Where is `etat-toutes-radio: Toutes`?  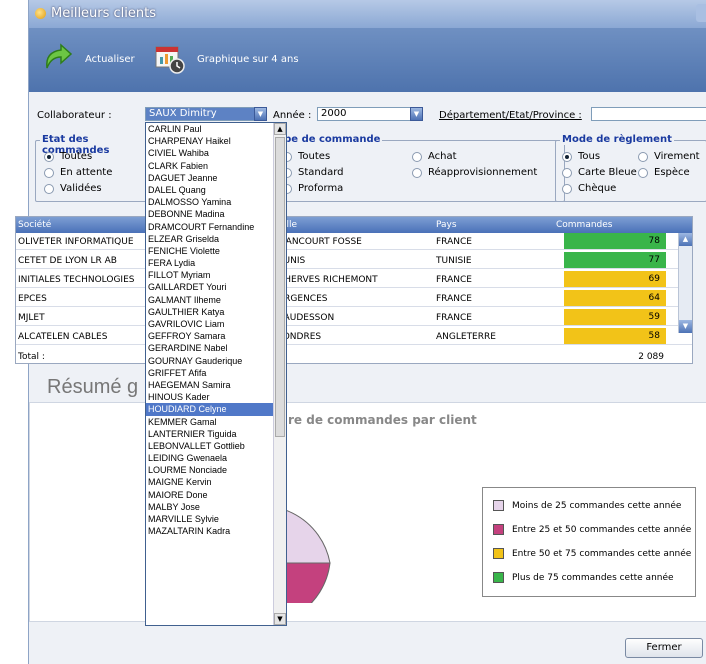 etat-toutes-radio: Toutes is located at coordinates (68, 156).